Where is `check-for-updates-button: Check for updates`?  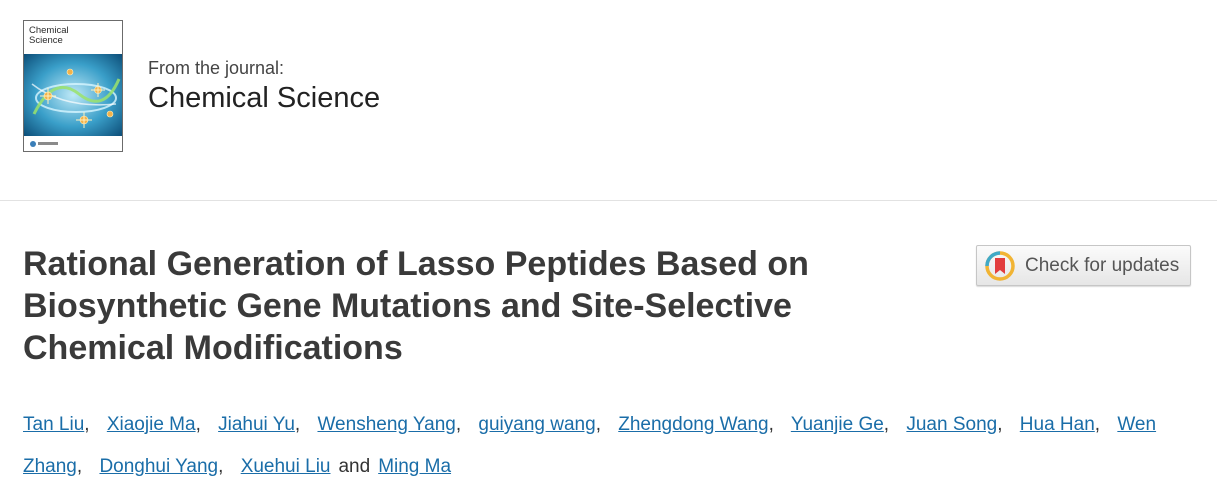
check-for-updates-button: Check for updates is located at coordinates (1083, 265).